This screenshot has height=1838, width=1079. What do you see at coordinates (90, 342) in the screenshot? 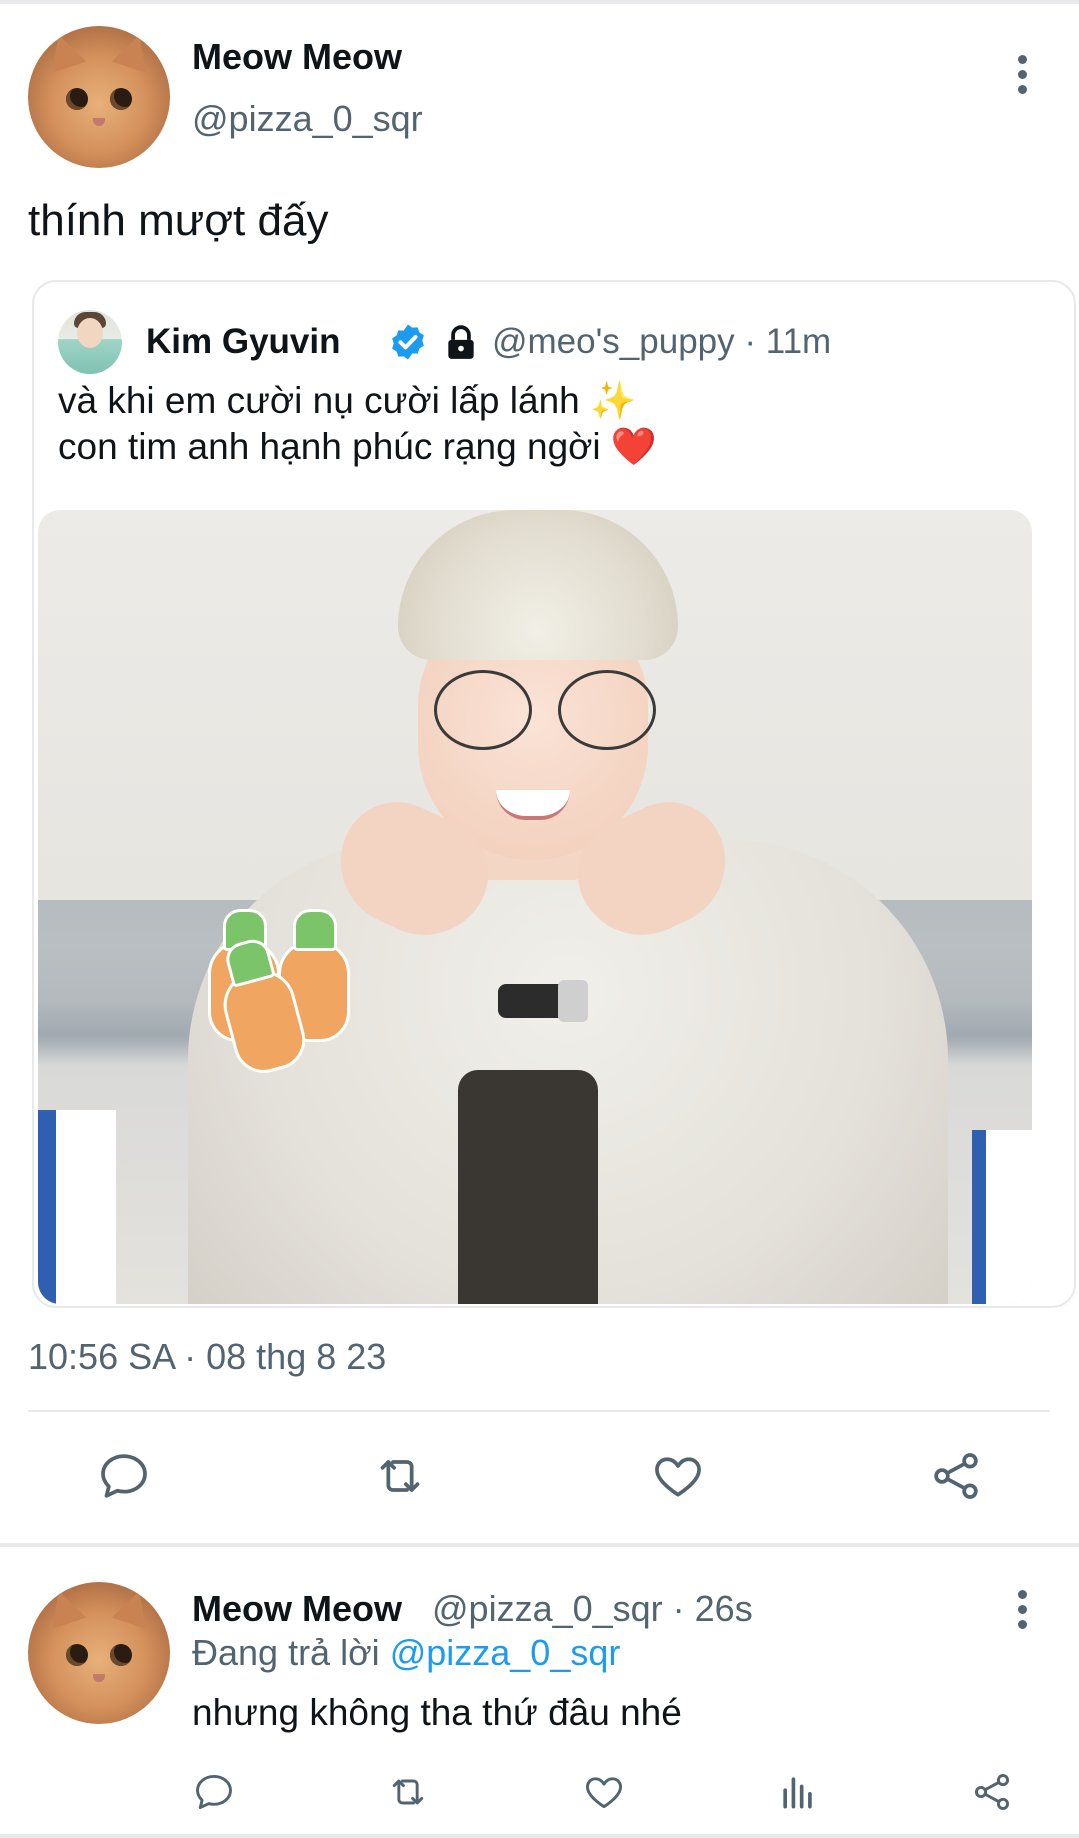
I see `quoted-author-avatar` at bounding box center [90, 342].